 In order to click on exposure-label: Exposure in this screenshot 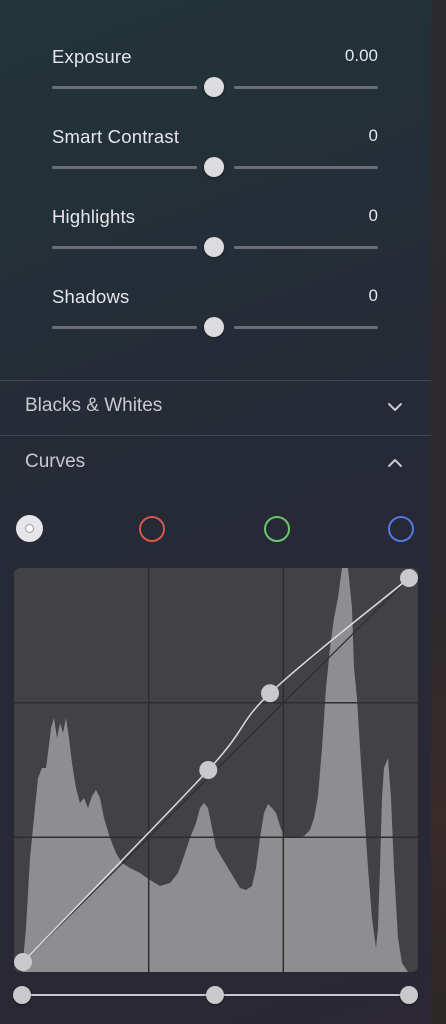, I will do `click(92, 56)`.